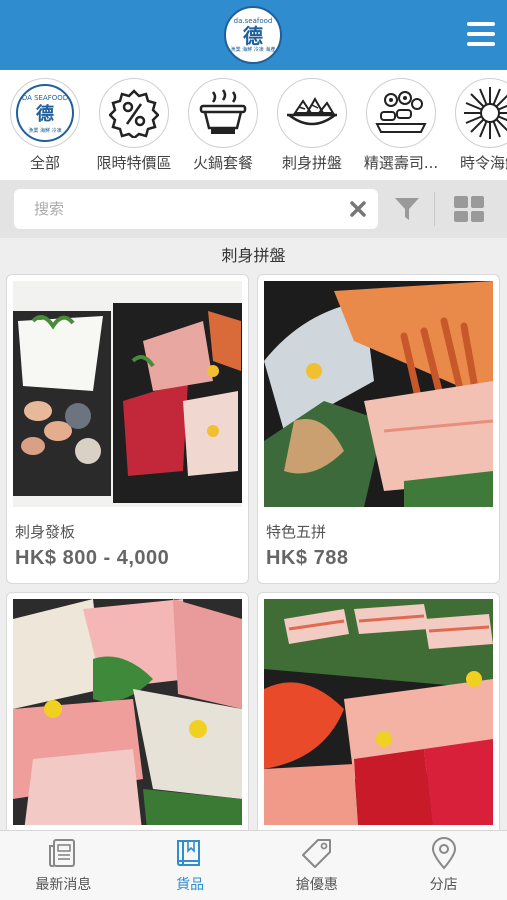  I want to click on category-label: 時令海鮮, so click(483, 163).